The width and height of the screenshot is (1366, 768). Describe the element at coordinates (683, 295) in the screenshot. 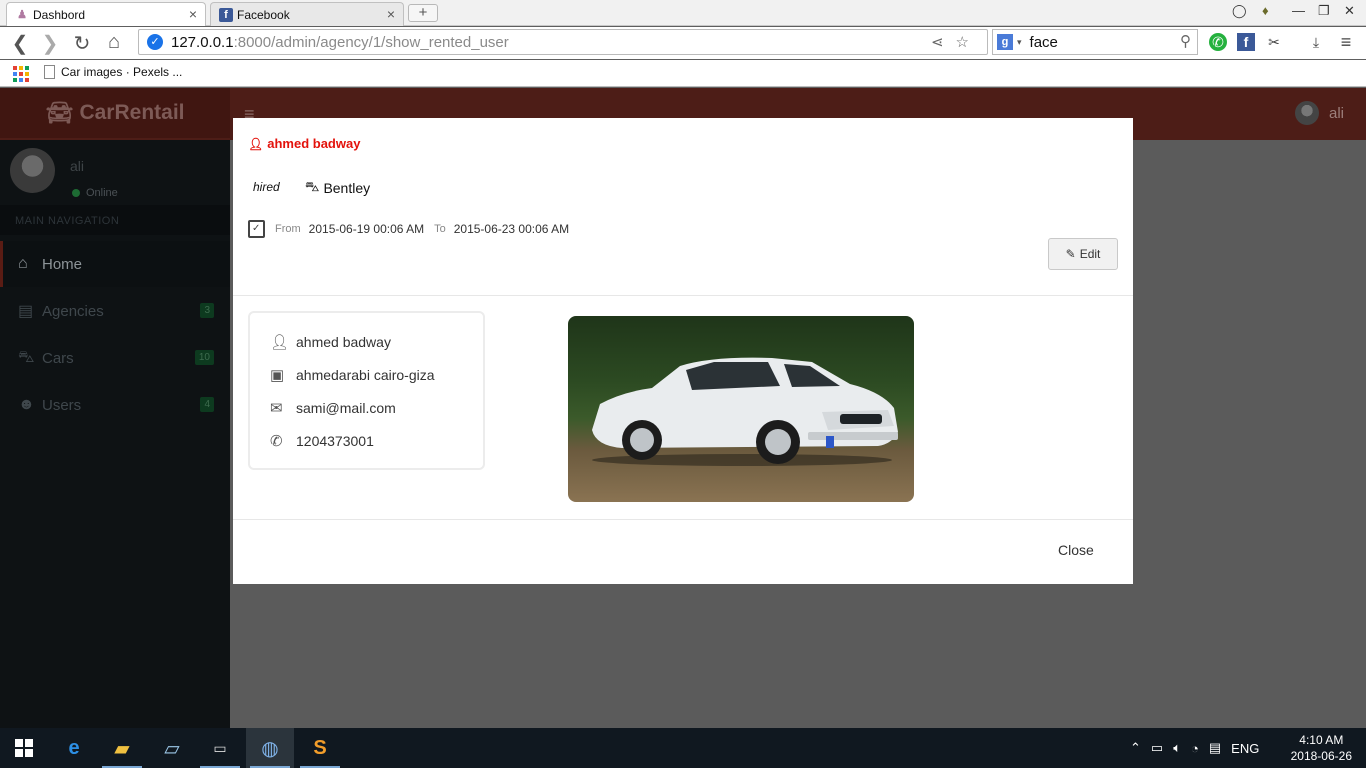

I see `divider` at that location.